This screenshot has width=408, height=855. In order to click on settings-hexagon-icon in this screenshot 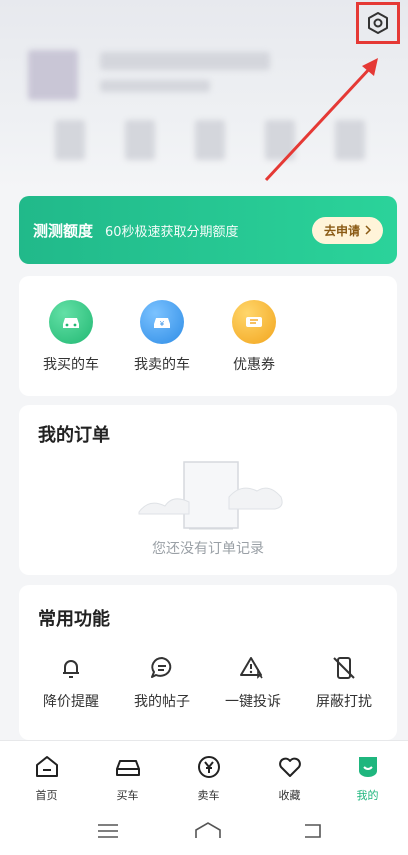, I will do `click(378, 23)`.